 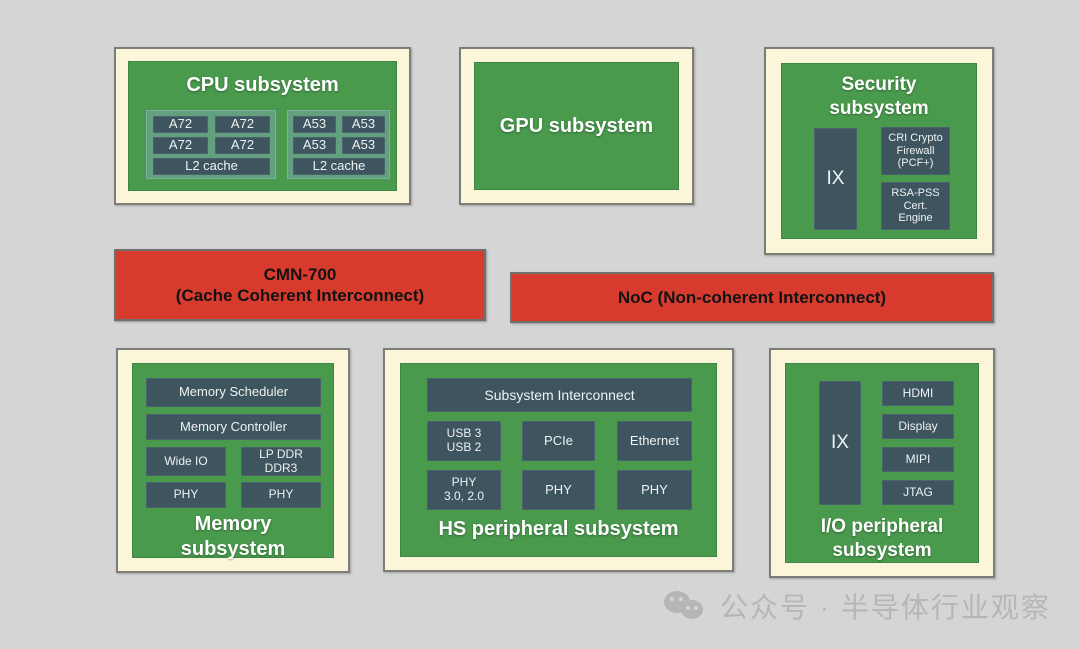 What do you see at coordinates (464, 490) in the screenshot?
I see `hs-phy-usb-block: PHY 3.0, 2.0` at bounding box center [464, 490].